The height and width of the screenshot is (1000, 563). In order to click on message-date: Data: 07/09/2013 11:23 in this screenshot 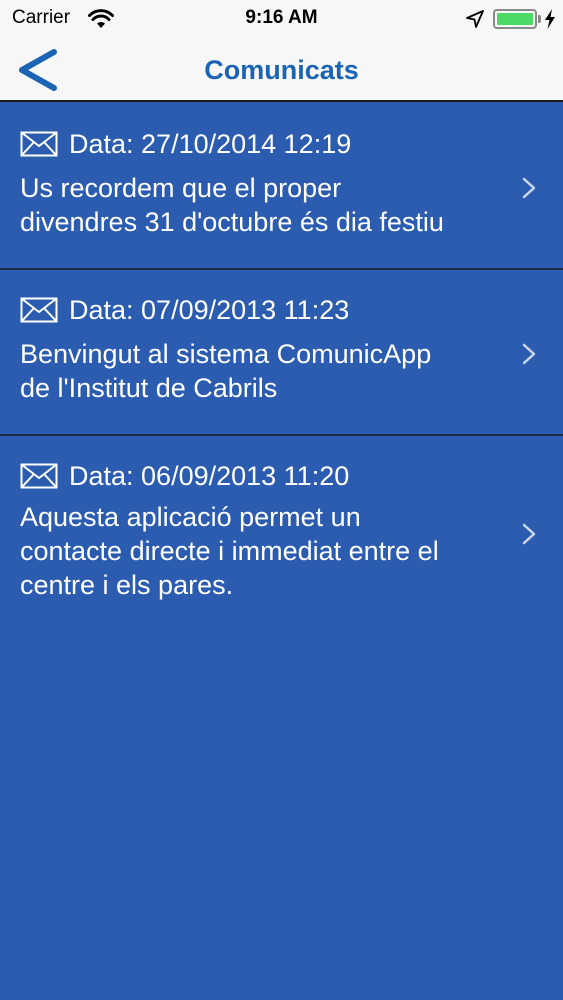, I will do `click(184, 310)`.